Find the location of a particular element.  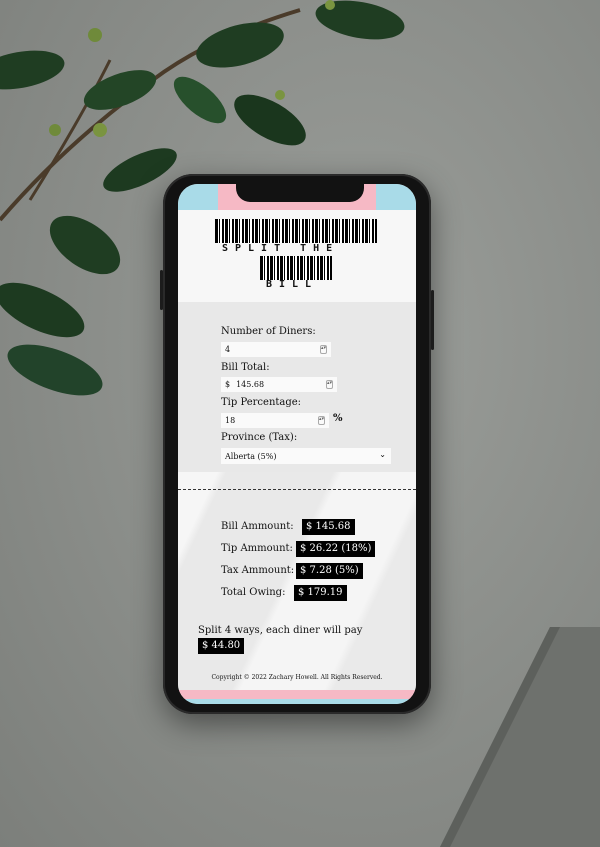

app-title-line1: SPLIT THE is located at coordinates (281, 248).